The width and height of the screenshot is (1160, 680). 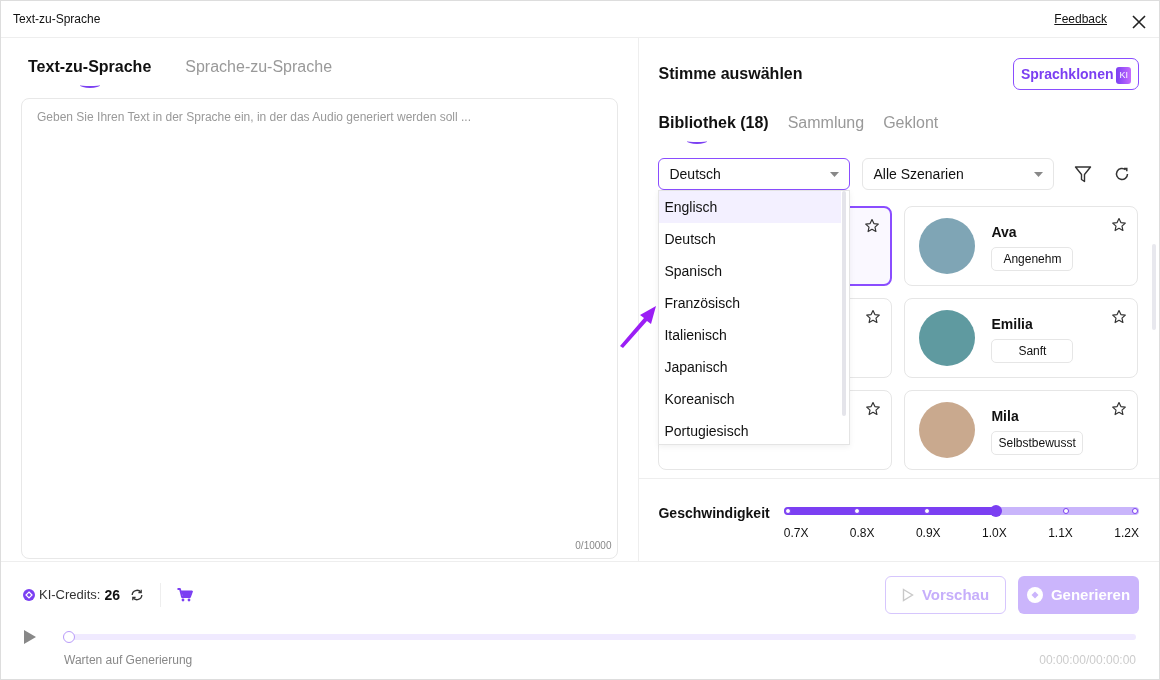 I want to click on speed-tick-label: 0.7X, so click(x=796, y=533).